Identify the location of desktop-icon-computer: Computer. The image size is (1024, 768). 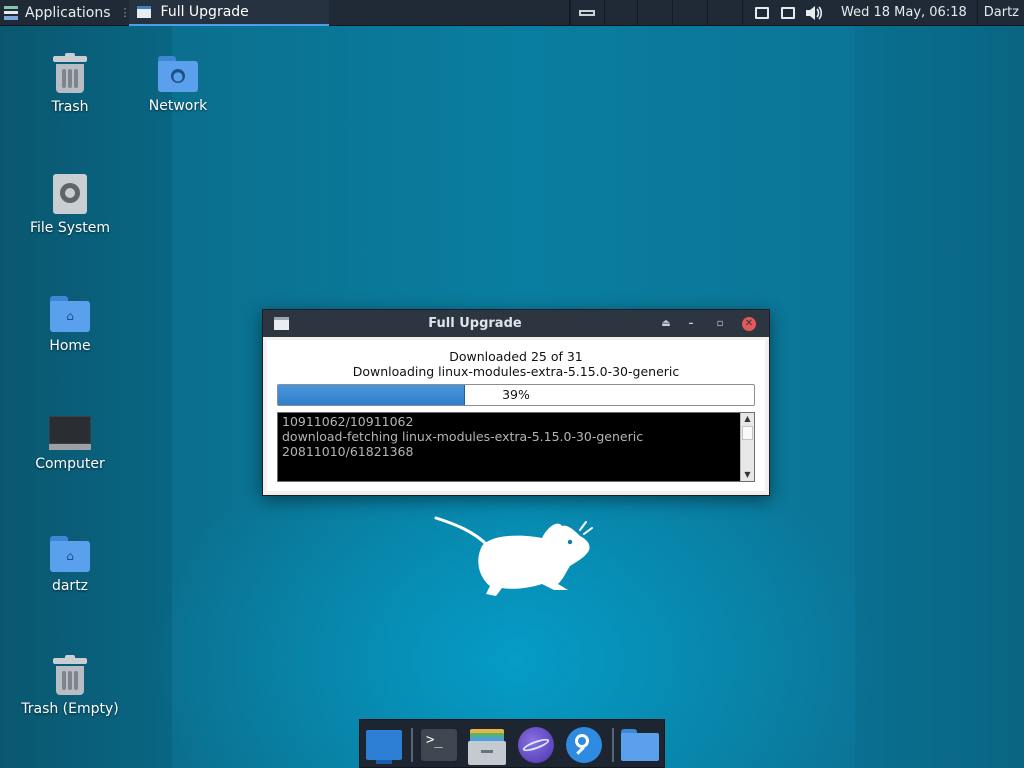
(70, 444).